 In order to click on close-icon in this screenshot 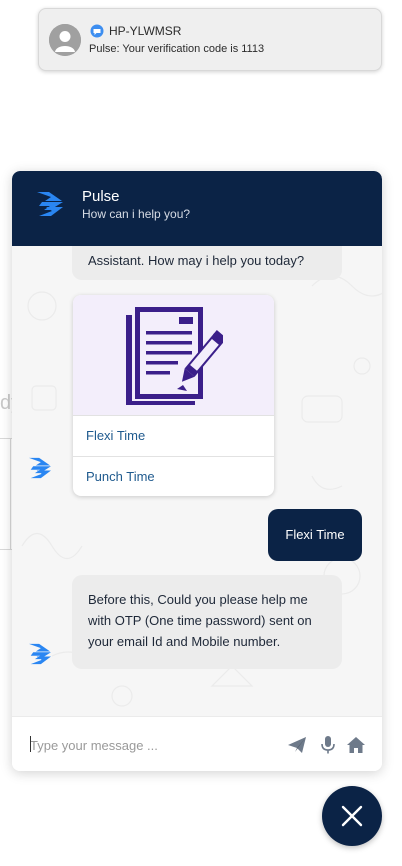, I will do `click(352, 816)`.